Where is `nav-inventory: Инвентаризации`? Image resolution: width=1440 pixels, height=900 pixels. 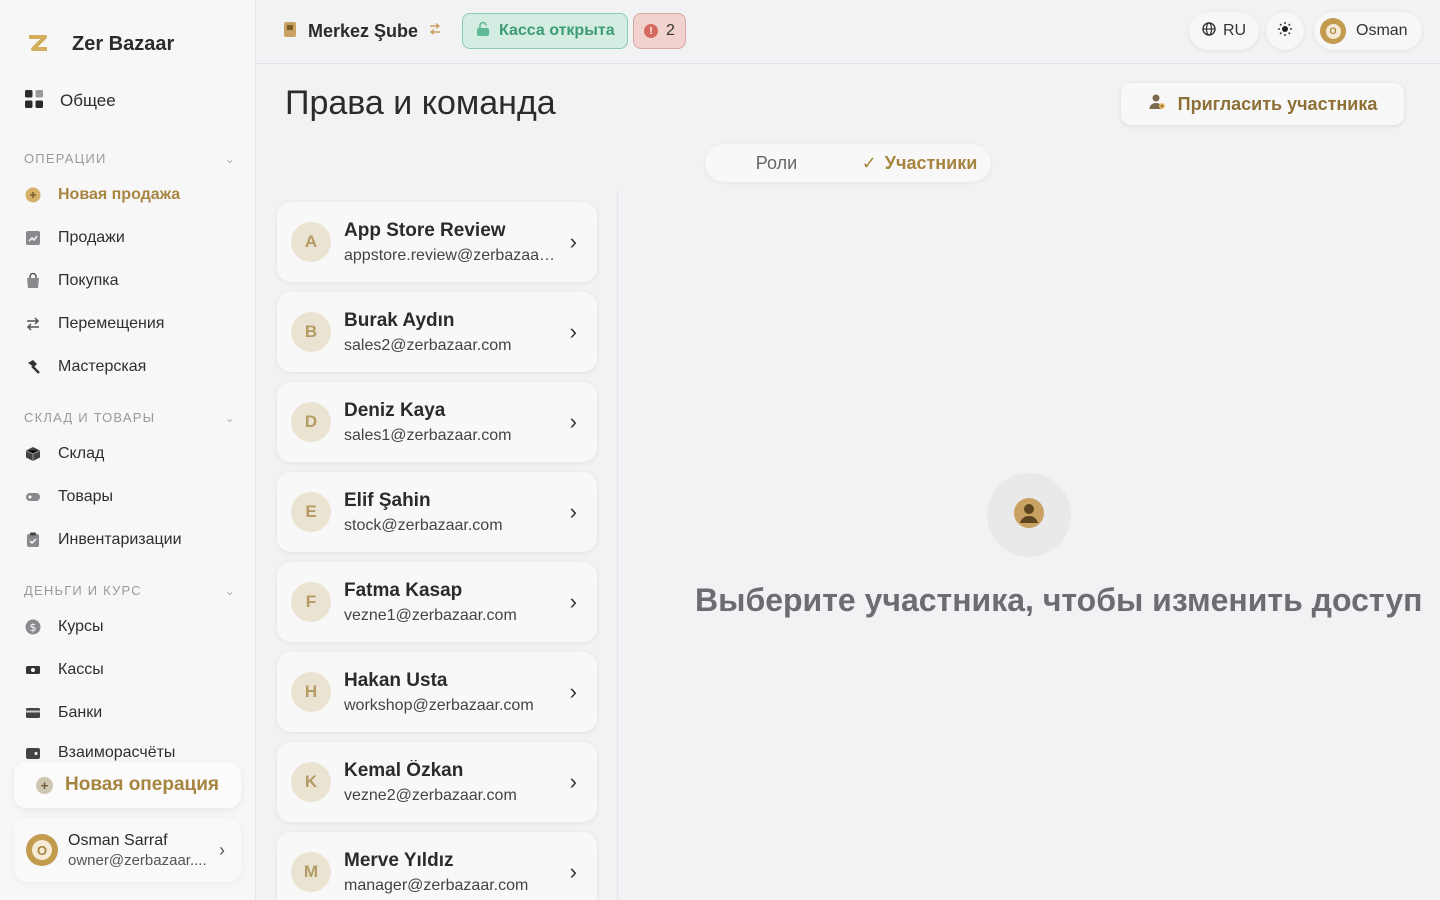
nav-inventory: Инвентаризации is located at coordinates (103, 540).